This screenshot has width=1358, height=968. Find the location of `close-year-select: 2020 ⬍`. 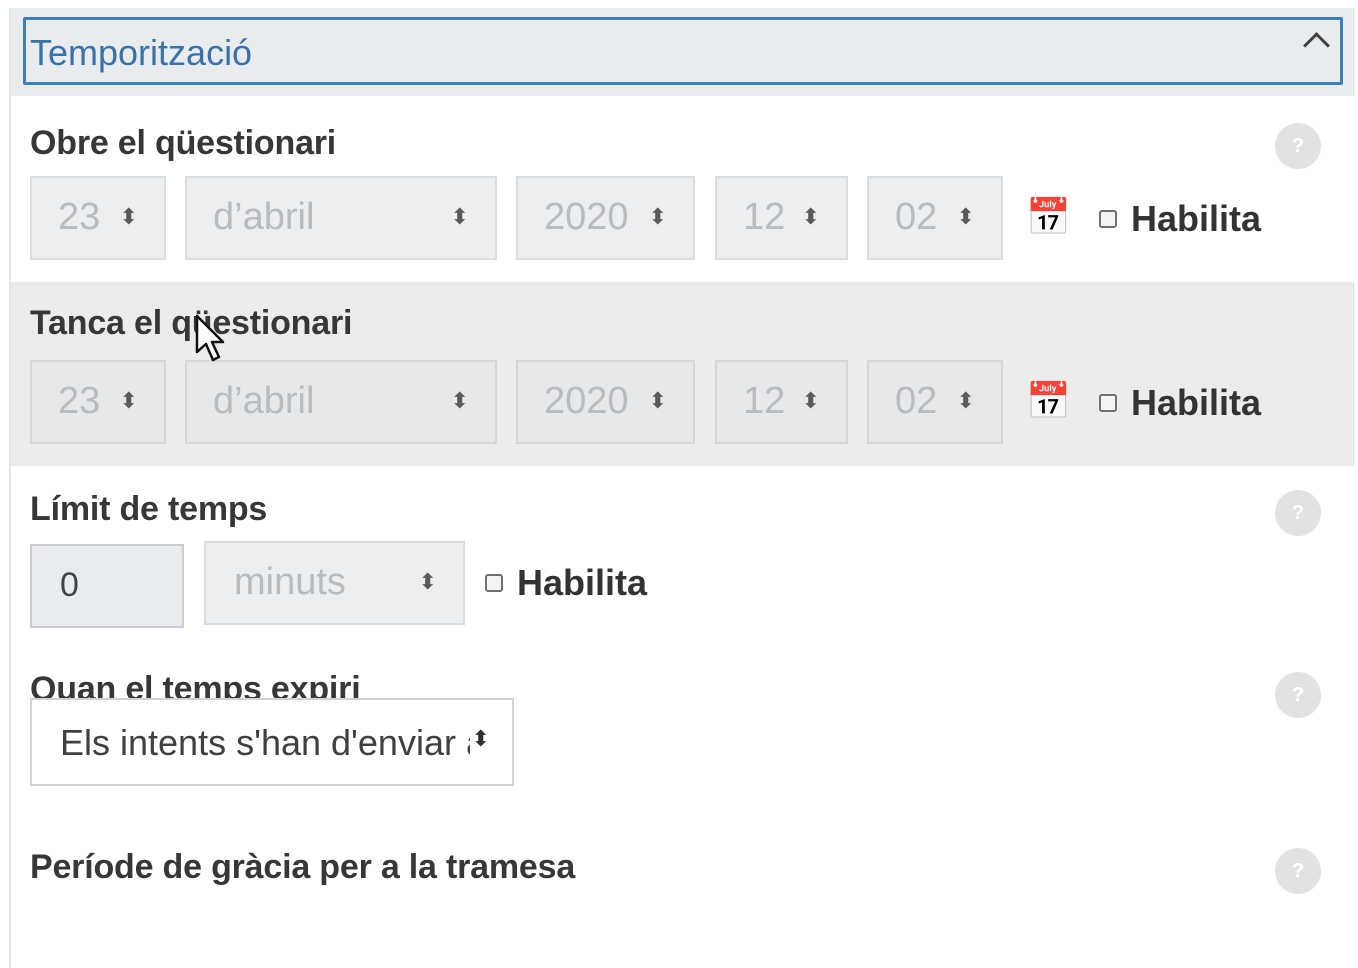

close-year-select: 2020 ⬍ is located at coordinates (605, 402).